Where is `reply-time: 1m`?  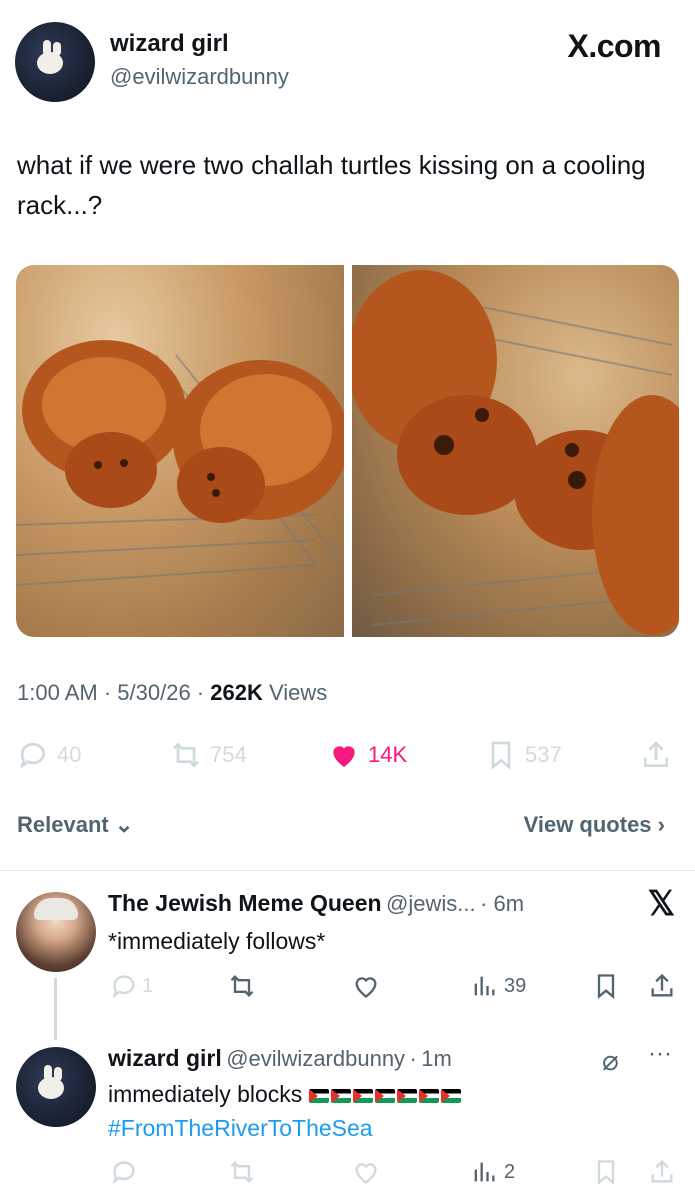 reply-time: 1m is located at coordinates (436, 1058).